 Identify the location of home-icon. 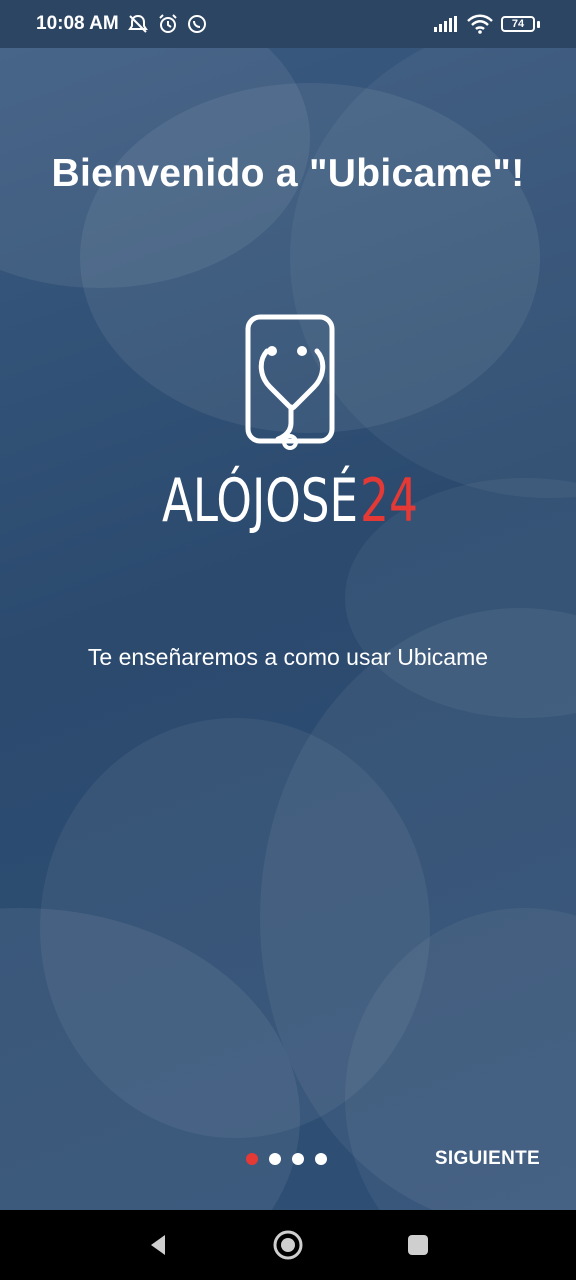
(288, 1245).